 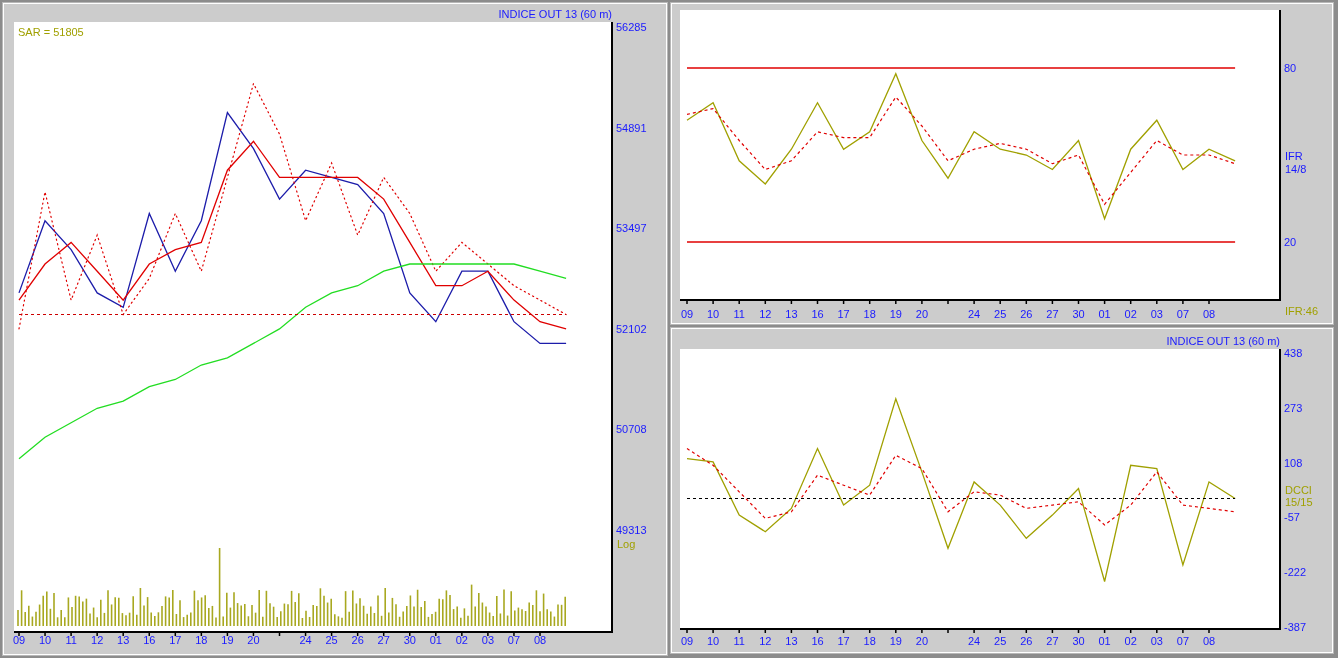 What do you see at coordinates (1293, 462) in the screenshot?
I see `axis-label: 108` at bounding box center [1293, 462].